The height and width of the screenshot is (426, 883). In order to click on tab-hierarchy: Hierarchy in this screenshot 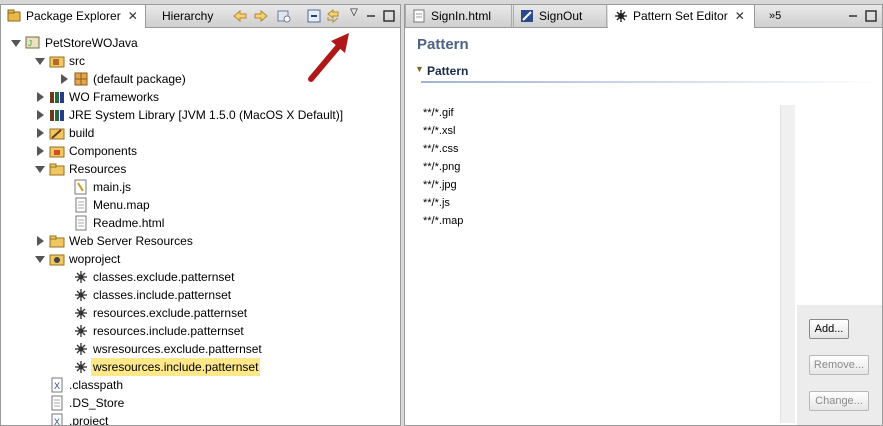, I will do `click(191, 16)`.